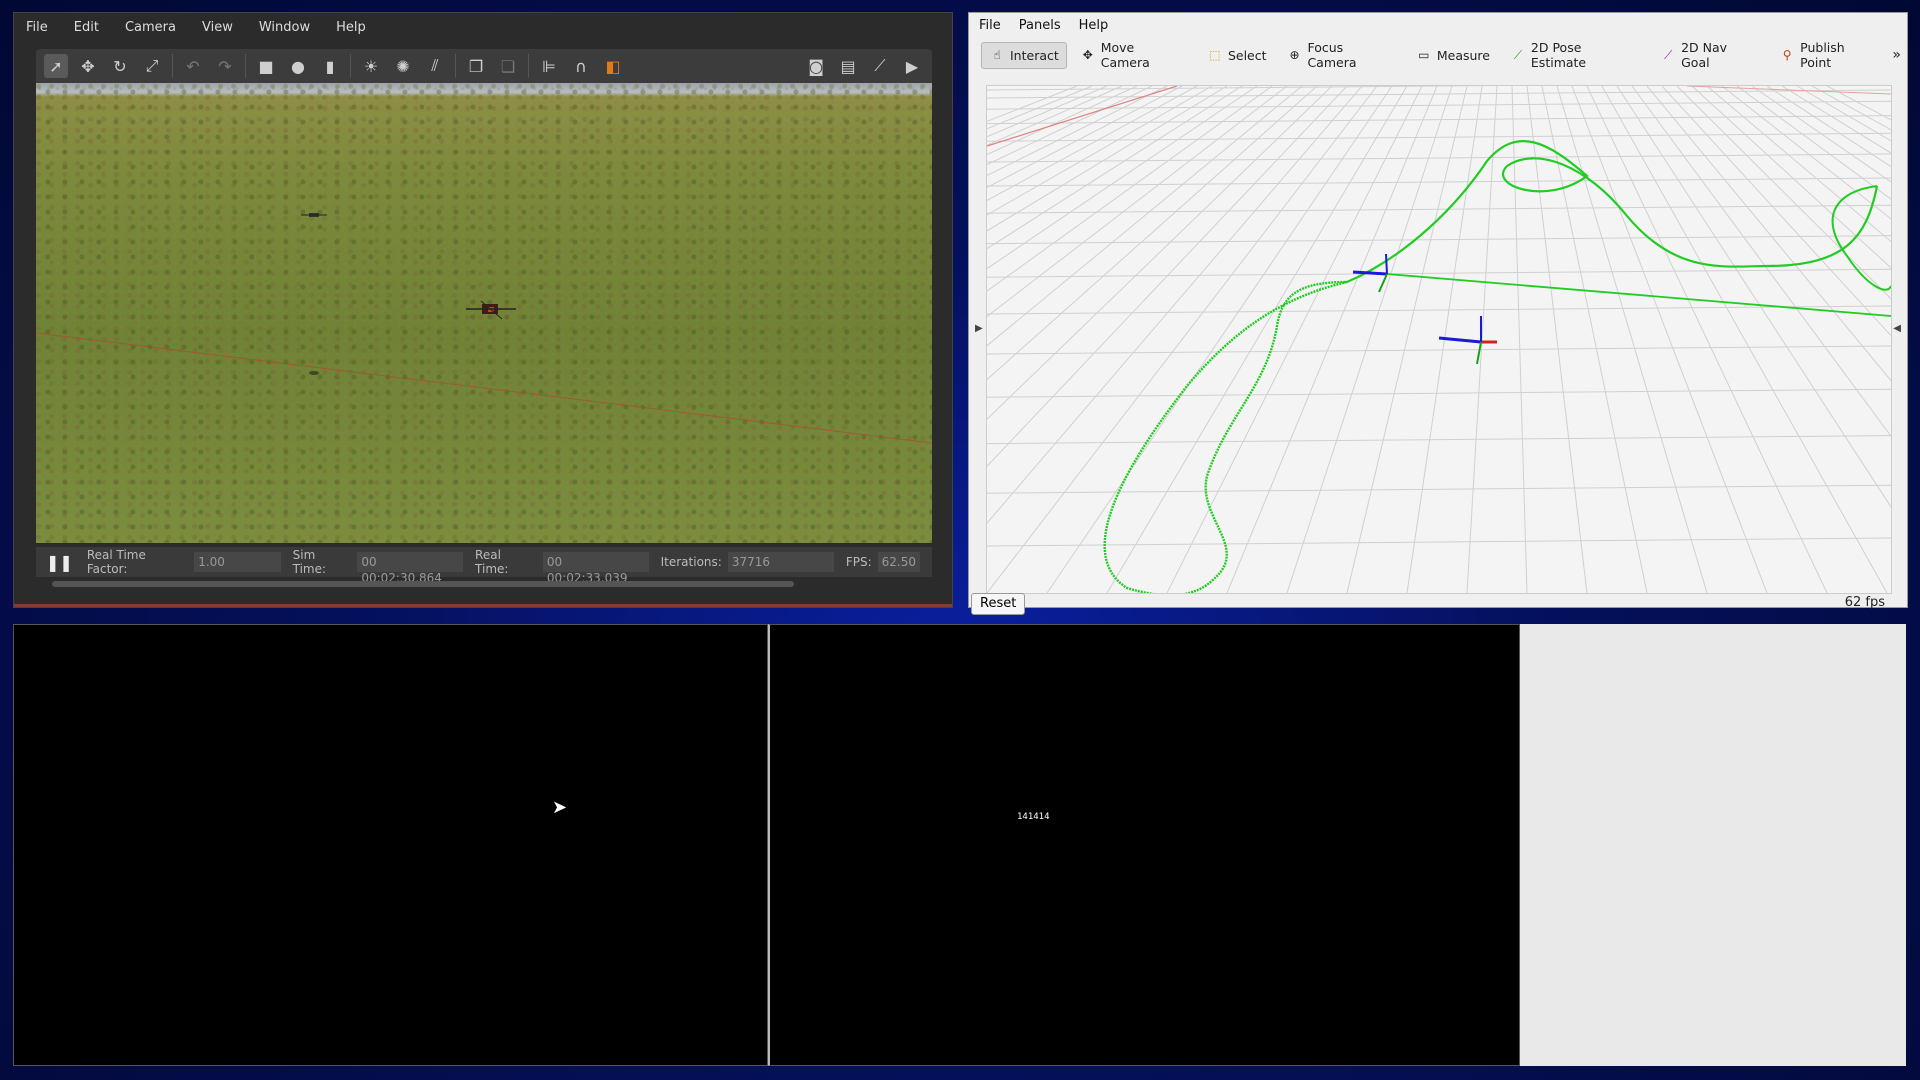  I want to click on sphere-icon: ●, so click(298, 66).